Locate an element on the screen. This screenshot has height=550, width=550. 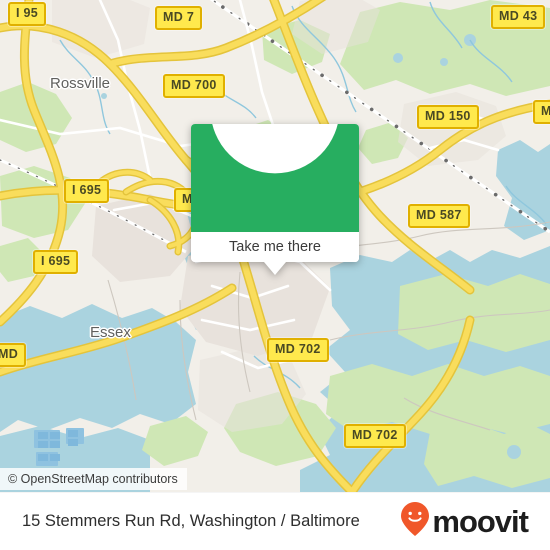
osm-attribution-text: © OpenStreetMap contributors is located at coordinates (93, 479).